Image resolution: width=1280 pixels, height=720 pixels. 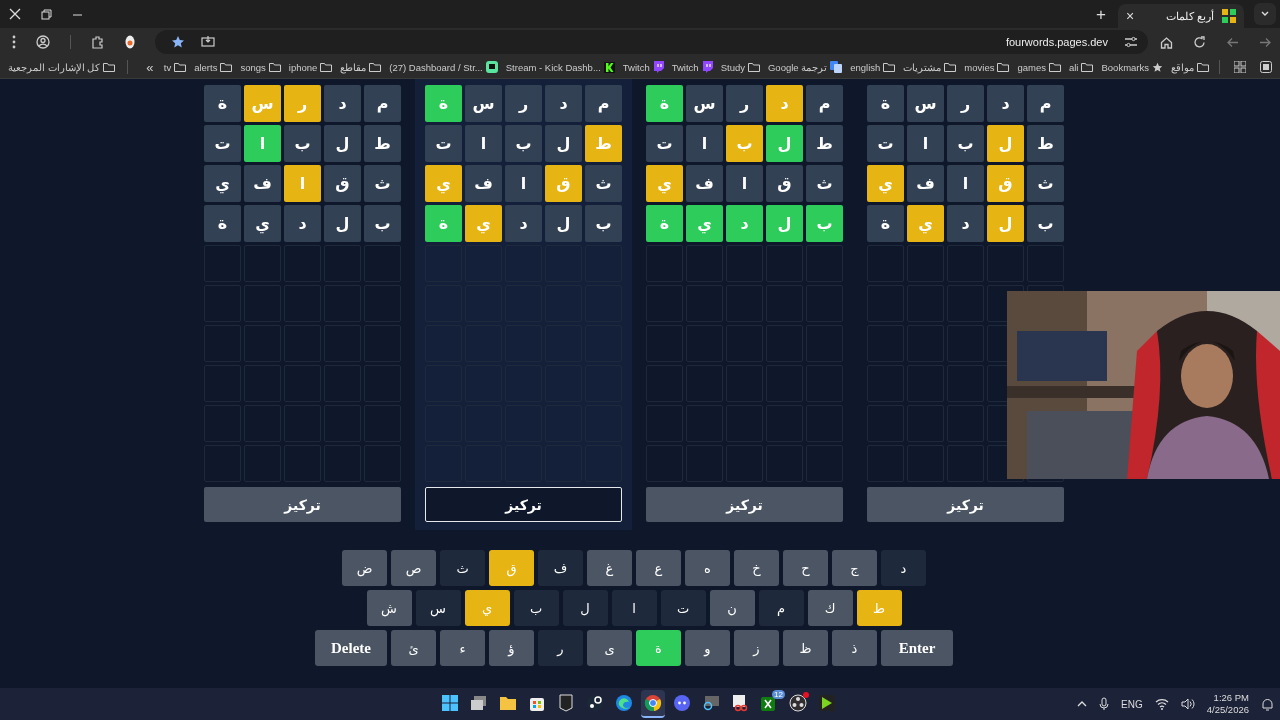 What do you see at coordinates (854, 648) in the screenshot?
I see `keyboard-key: ذ` at bounding box center [854, 648].